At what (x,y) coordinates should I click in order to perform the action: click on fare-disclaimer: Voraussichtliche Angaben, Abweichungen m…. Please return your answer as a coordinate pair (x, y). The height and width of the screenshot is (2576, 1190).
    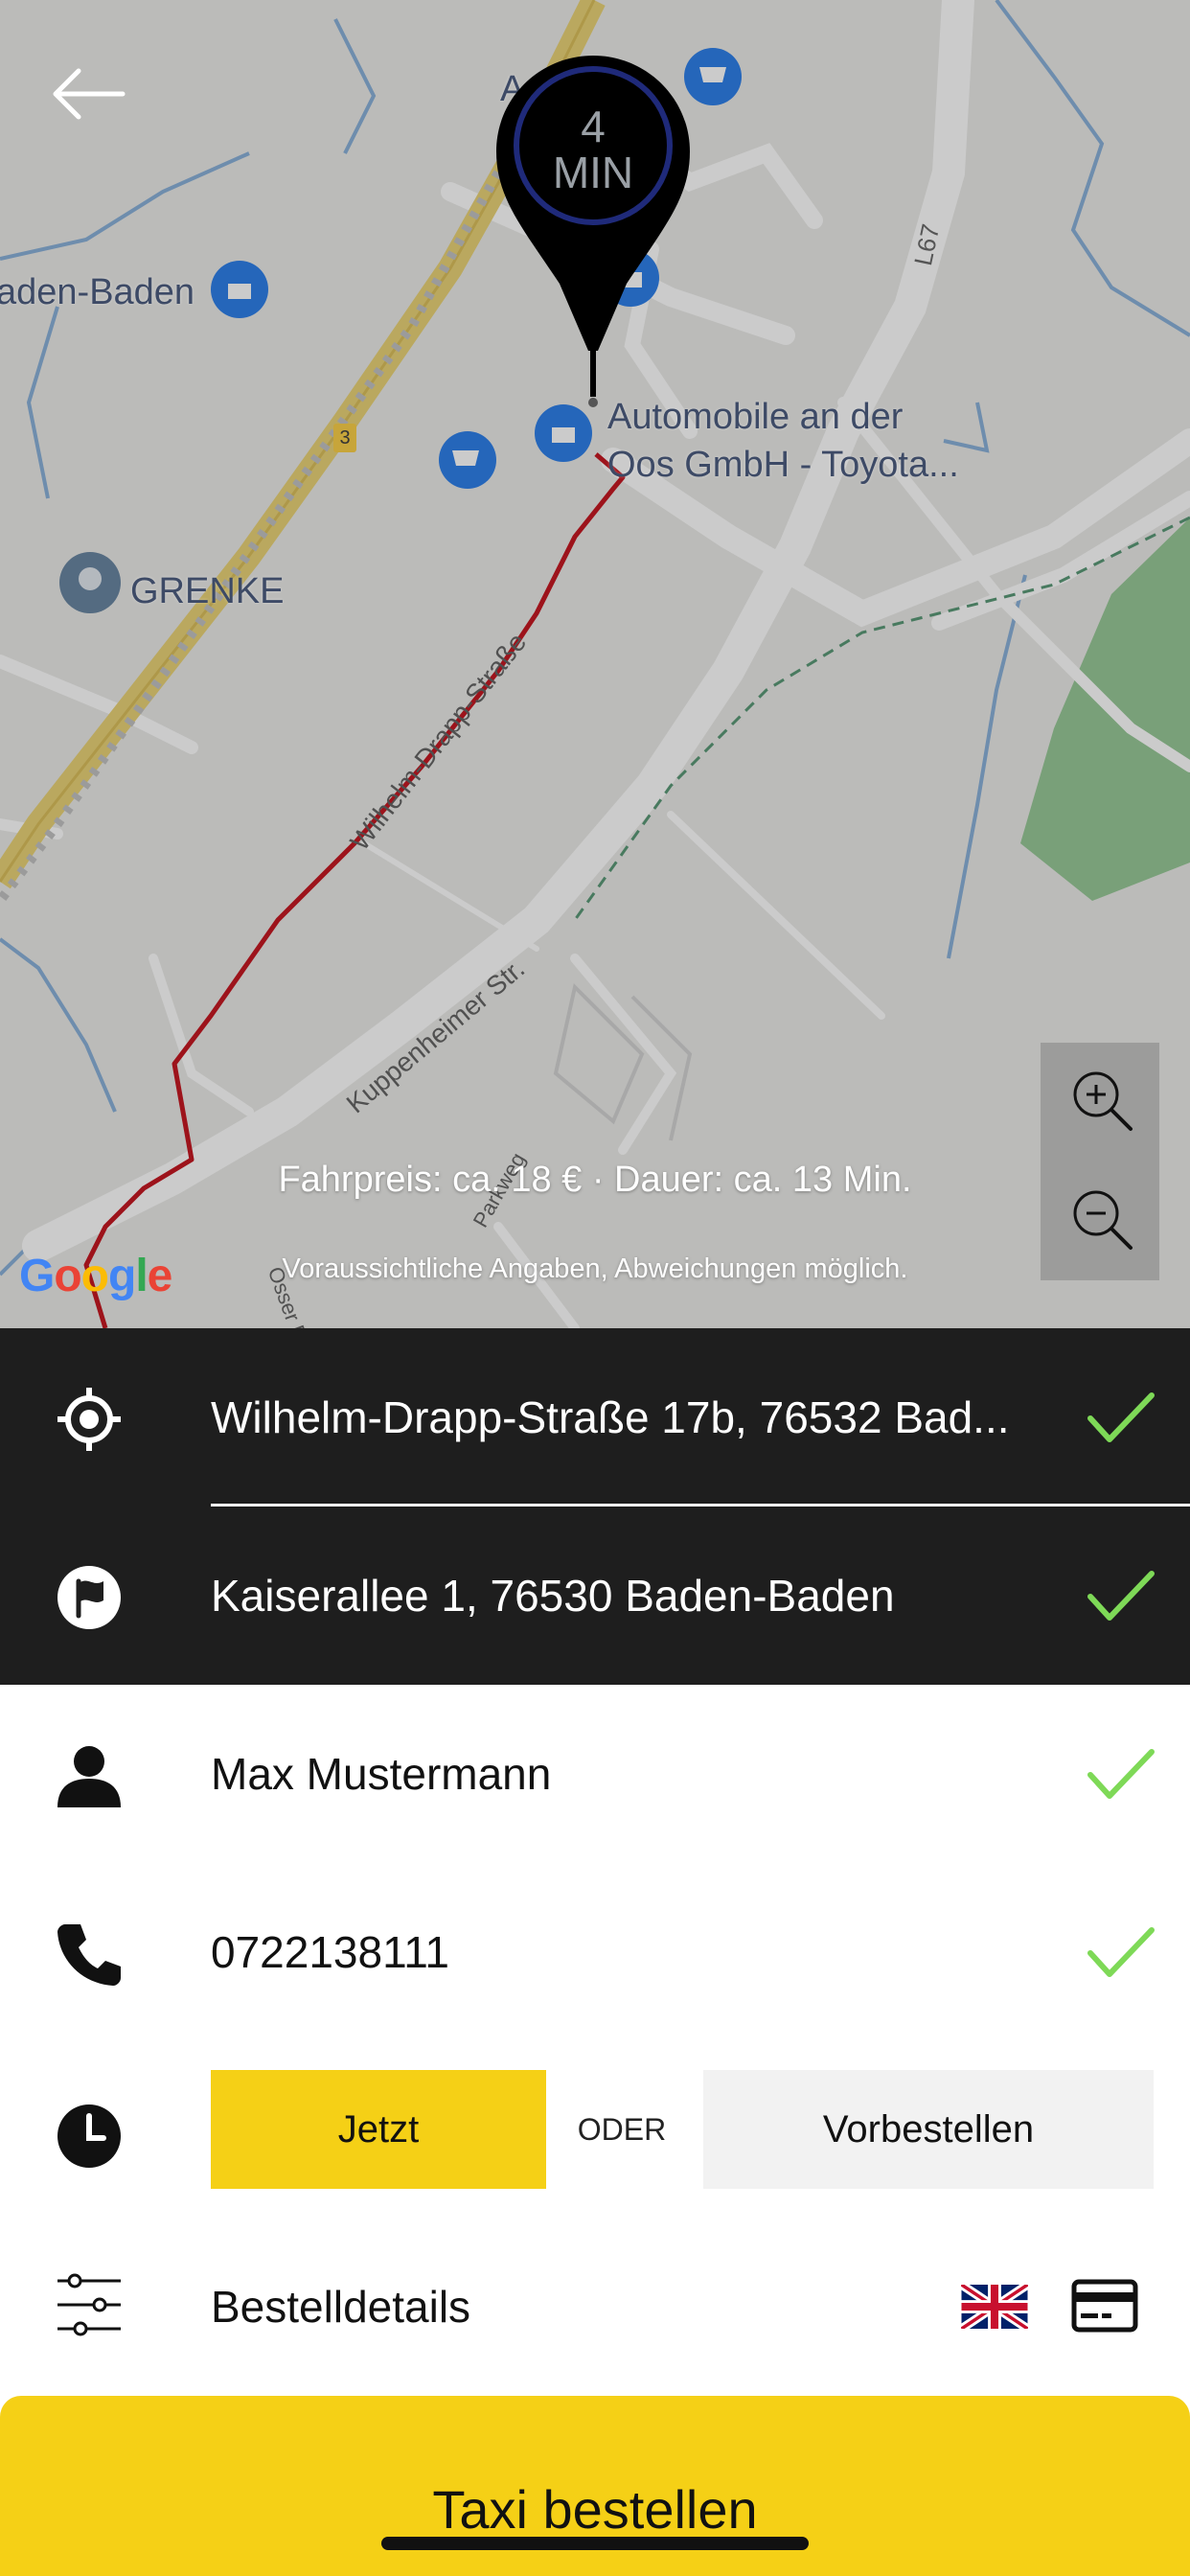
    Looking at the image, I should click on (595, 1269).